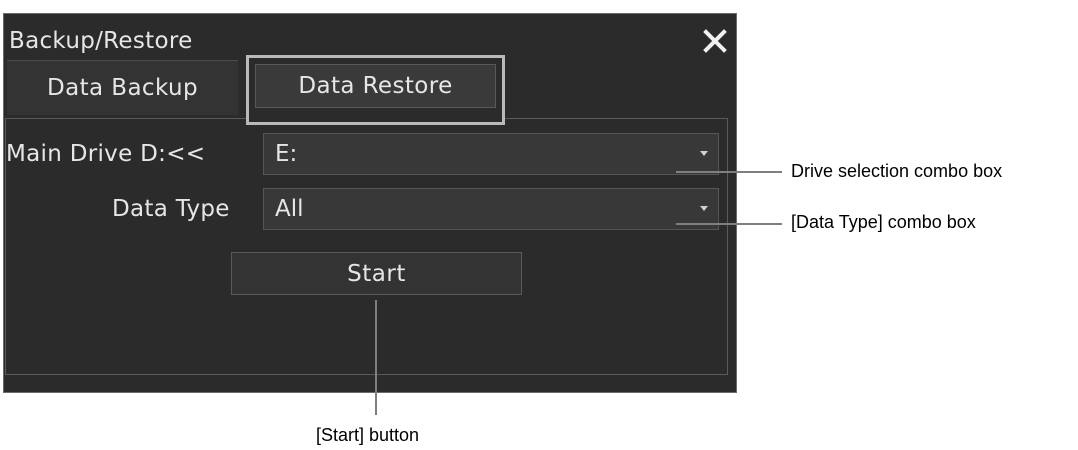 The width and height of the screenshot is (1078, 450). I want to click on drive-label: Main Drive D:<<, so click(106, 154).